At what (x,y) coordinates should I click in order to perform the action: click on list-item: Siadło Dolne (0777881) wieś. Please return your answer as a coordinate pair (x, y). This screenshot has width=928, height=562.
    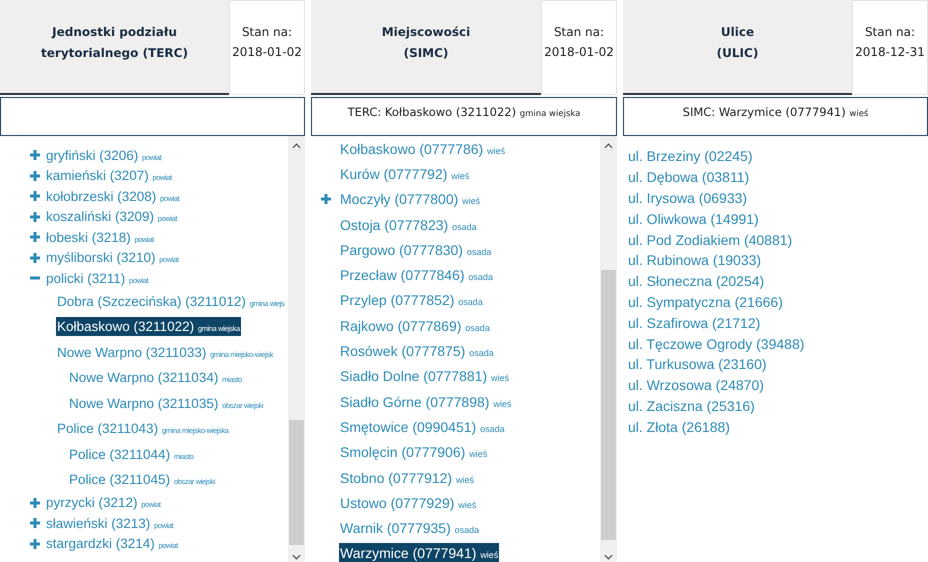
    Looking at the image, I should click on (424, 376).